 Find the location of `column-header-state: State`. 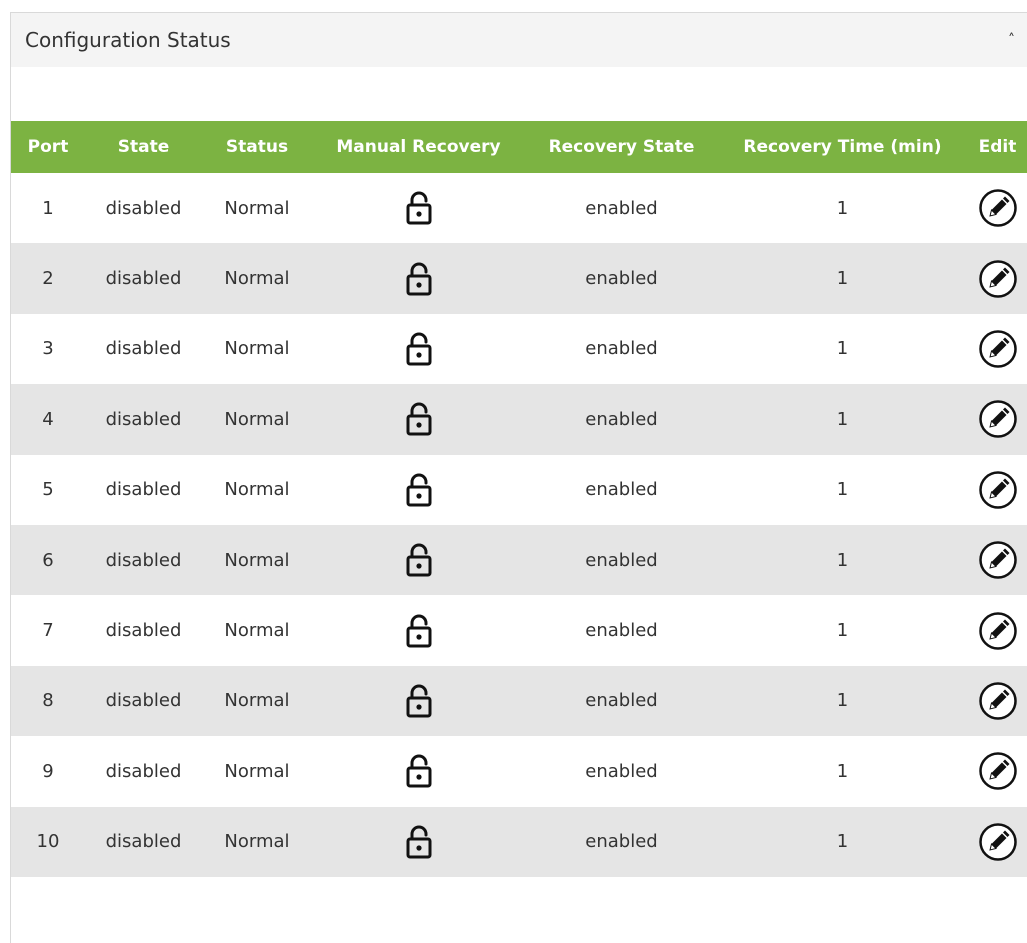

column-header-state: State is located at coordinates (143, 147).